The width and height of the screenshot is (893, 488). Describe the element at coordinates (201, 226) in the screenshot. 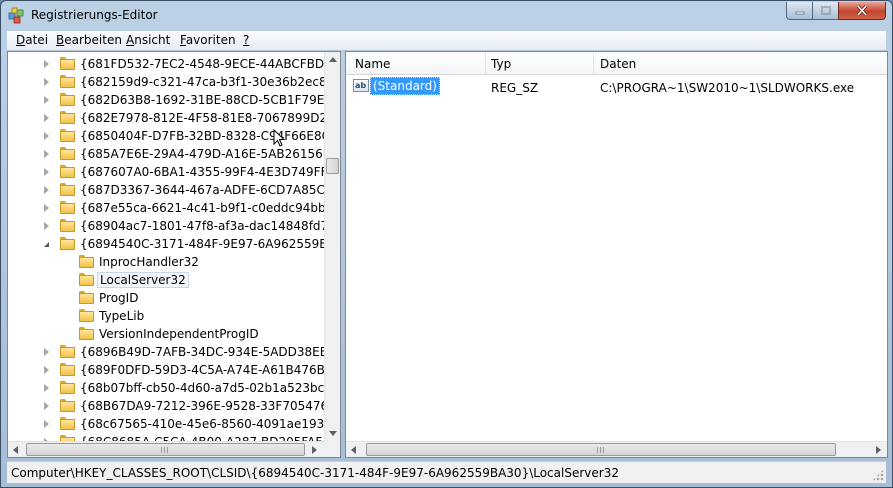

I see `tree-key-label: {68904ac7-1801-47f8-af3a-dac14848fd75}` at that location.